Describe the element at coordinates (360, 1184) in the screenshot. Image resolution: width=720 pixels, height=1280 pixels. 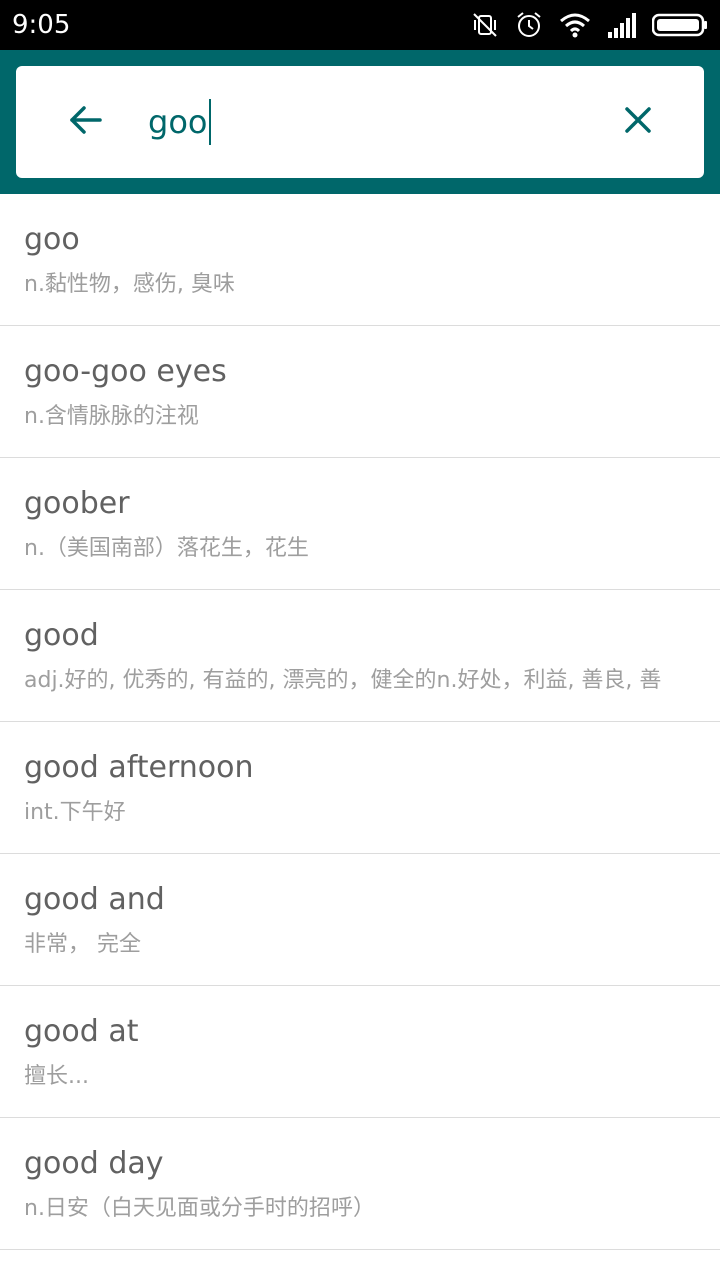
I see `list-item: good day n.日安（白天见面或分手时的招呼）` at that location.